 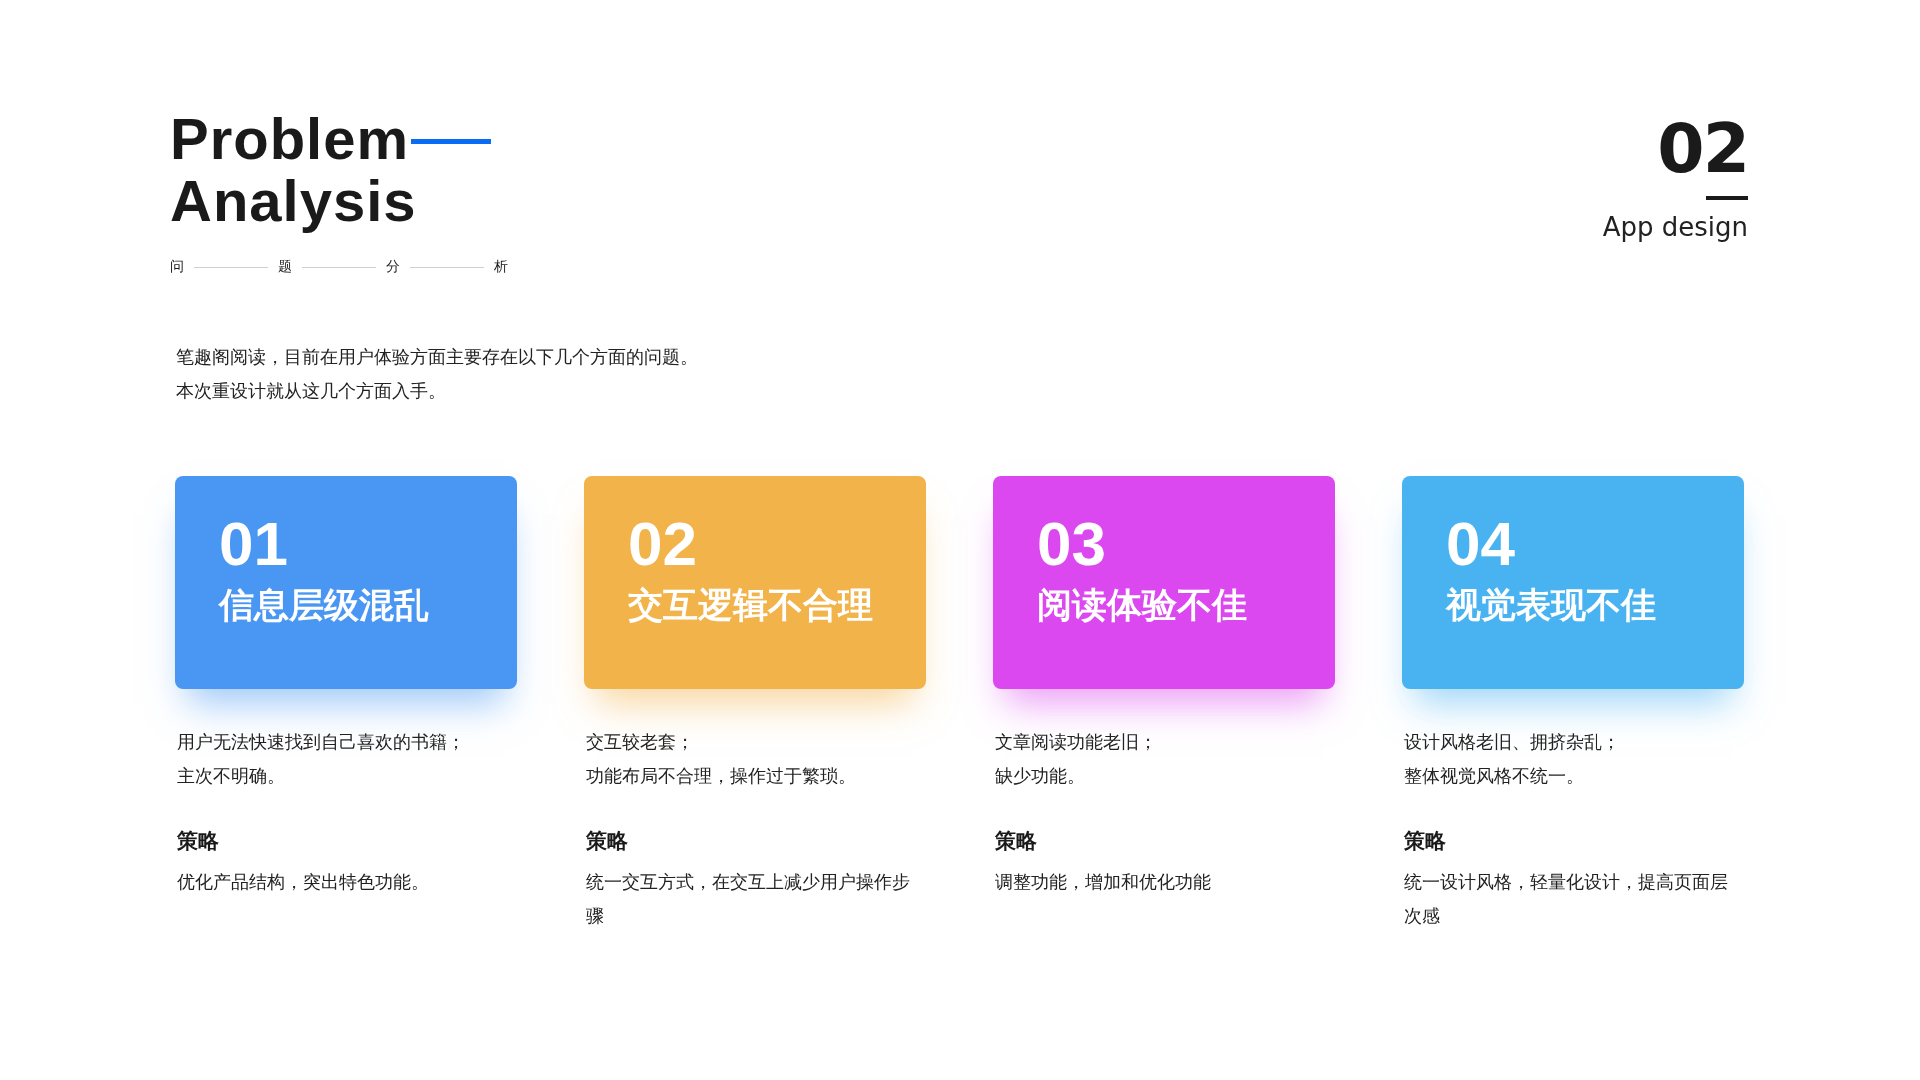 I want to click on intro-text: 笔趣阁阅读，目前在用户体验方面主要存在以下几个方面的问题。, so click(x=437, y=357).